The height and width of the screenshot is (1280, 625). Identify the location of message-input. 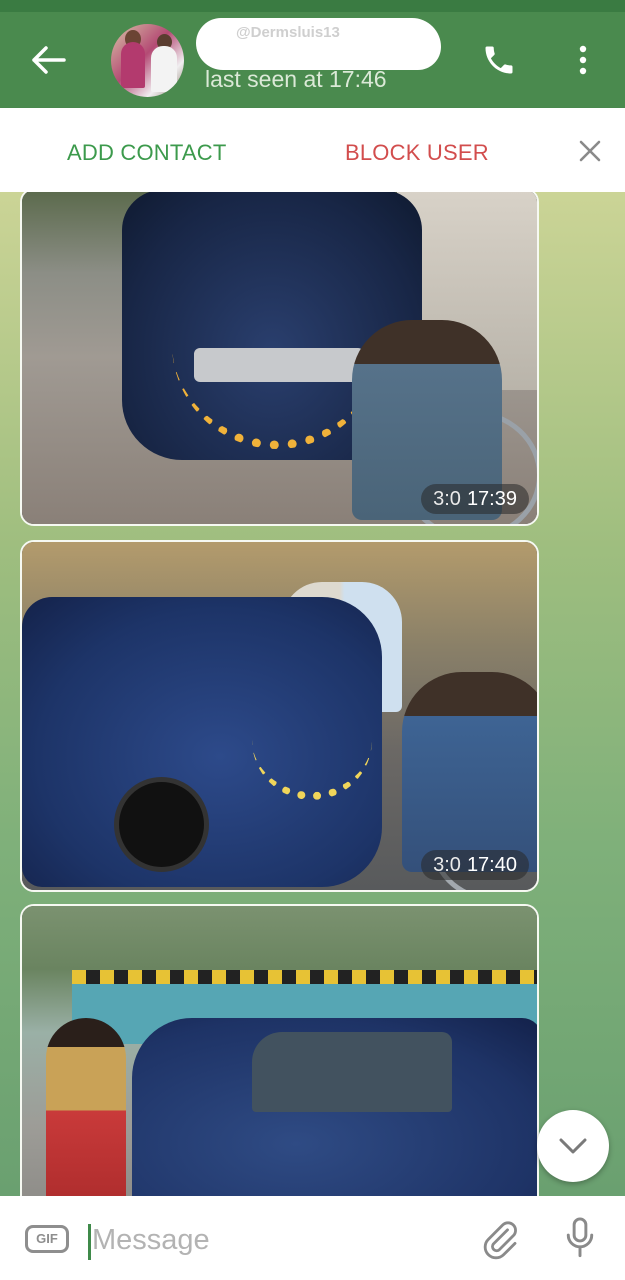
(272, 1240).